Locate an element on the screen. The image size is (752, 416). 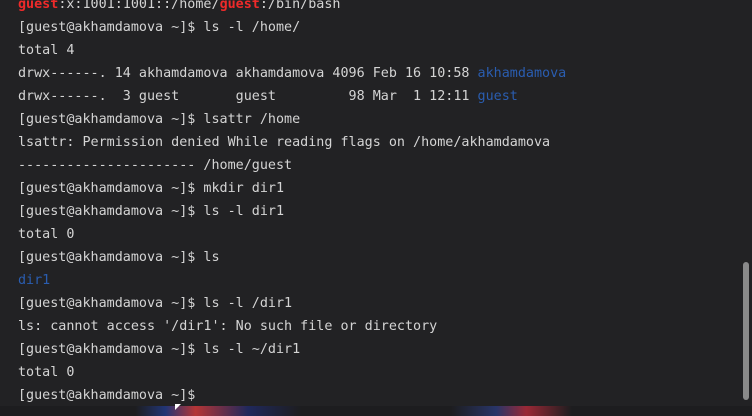
terminal-line: [guest@akhamdamova ~]$ ls -l ~/dir1 is located at coordinates (292, 349).